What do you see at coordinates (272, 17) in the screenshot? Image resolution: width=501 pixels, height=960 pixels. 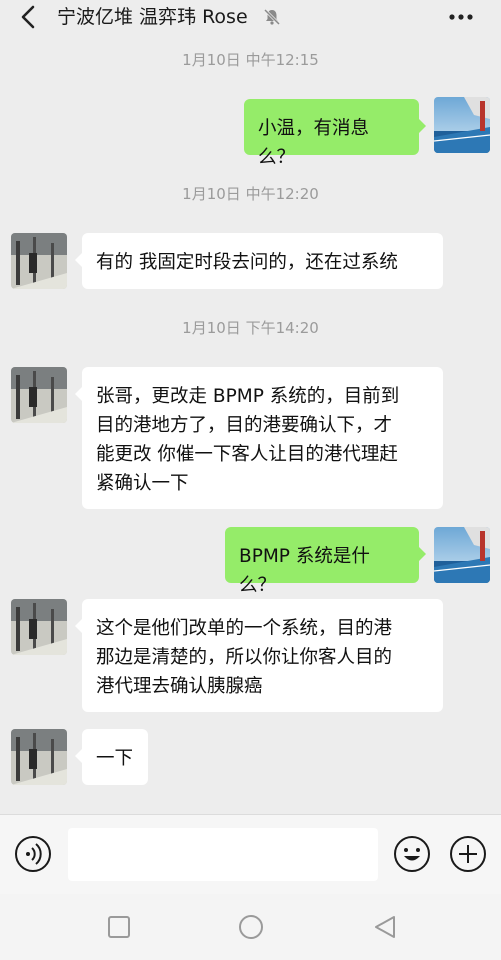 I see `mute-bell-icon` at bounding box center [272, 17].